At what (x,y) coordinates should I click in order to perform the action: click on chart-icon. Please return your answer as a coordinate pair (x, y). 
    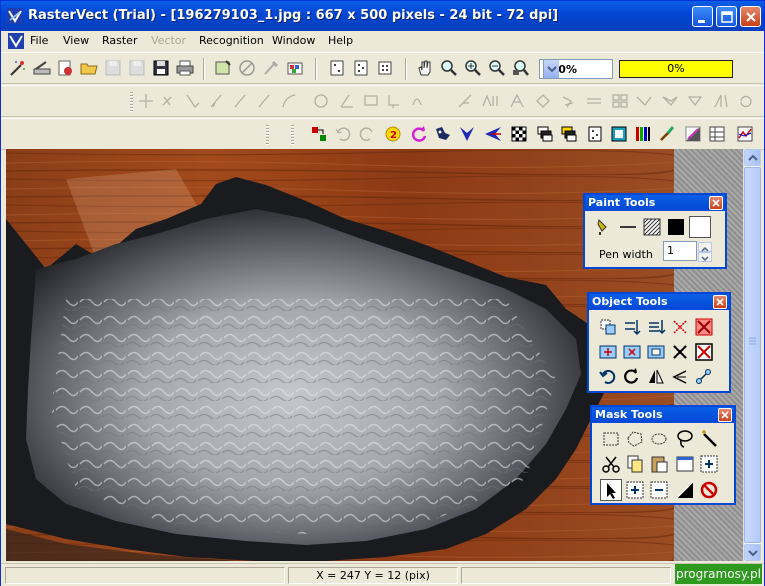
    Looking at the image, I should click on (745, 134).